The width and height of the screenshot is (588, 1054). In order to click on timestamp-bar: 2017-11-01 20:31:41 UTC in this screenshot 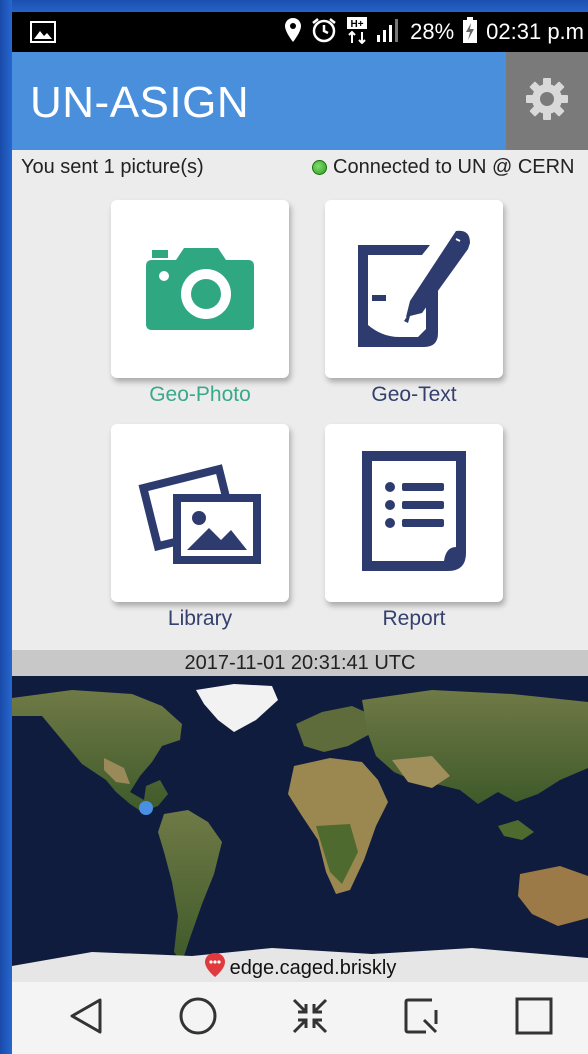, I will do `click(300, 663)`.